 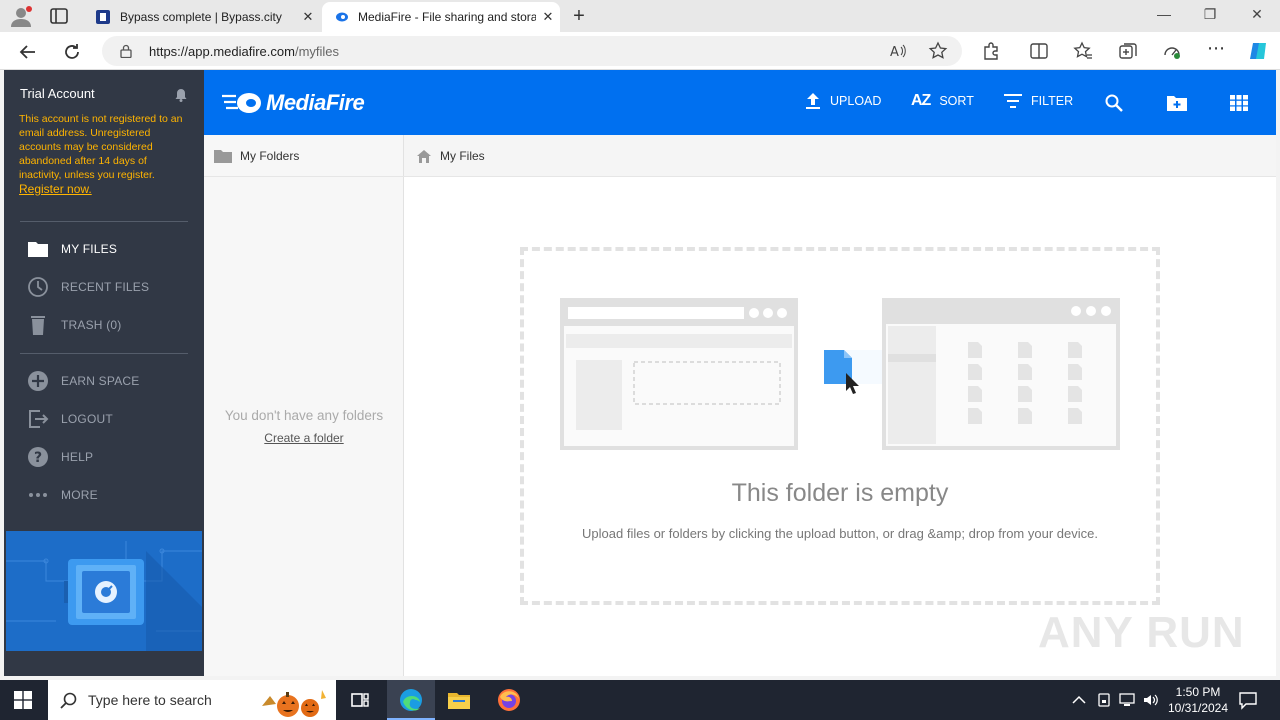 What do you see at coordinates (79, 495) in the screenshot?
I see `sidebar-item-label: MORE` at bounding box center [79, 495].